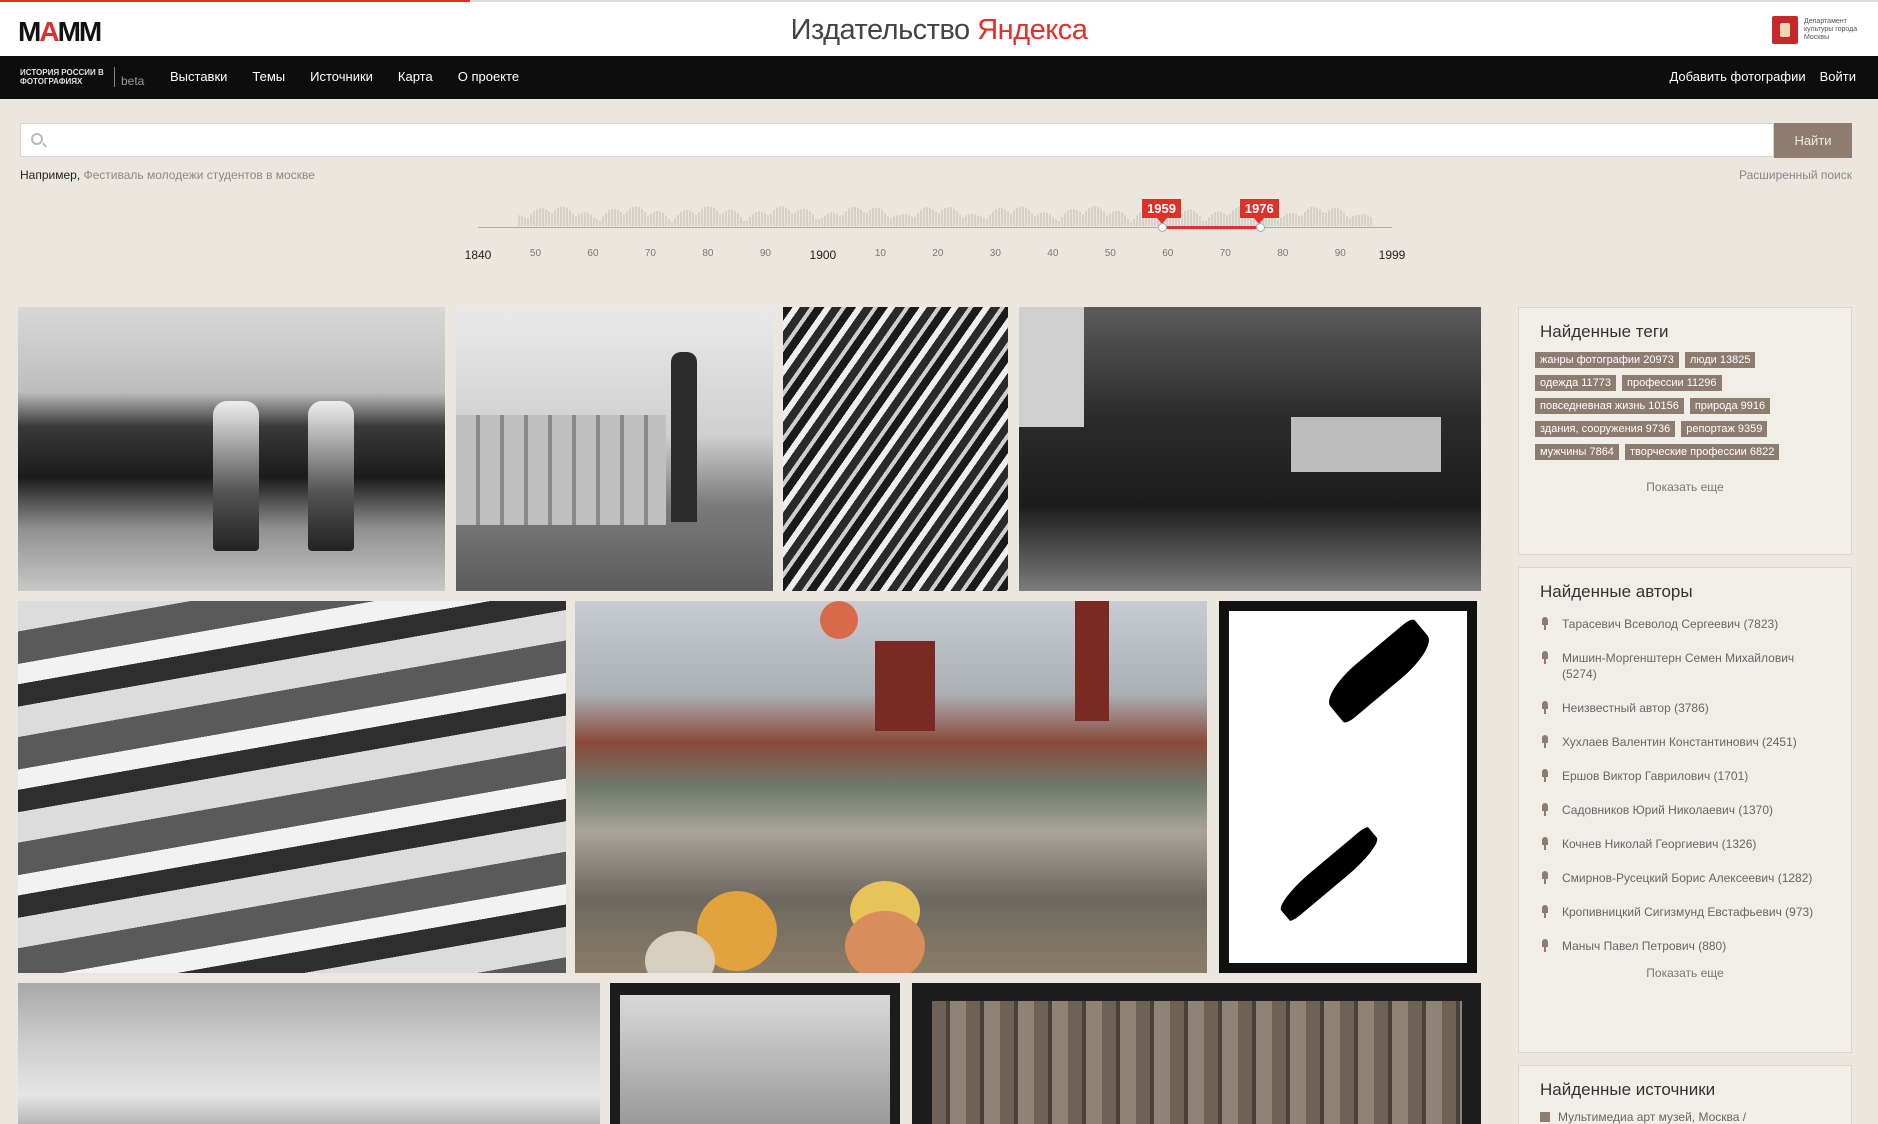 This screenshot has height=1124, width=1878. What do you see at coordinates (614, 449) in the screenshot?
I see `photo-monument-square` at bounding box center [614, 449].